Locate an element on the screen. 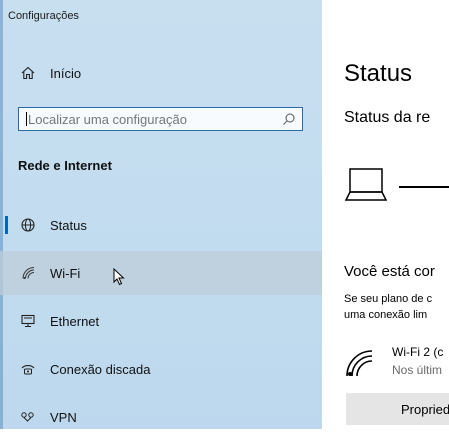 The height and width of the screenshot is (439, 449). nav-home: Início is located at coordinates (161, 73).